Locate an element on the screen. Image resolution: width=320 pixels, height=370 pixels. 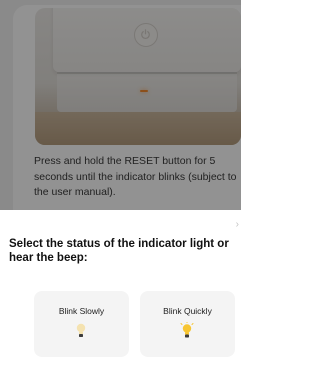
status-options: Blink Slowly Blink Quickly is located at coordinates (137, 324).